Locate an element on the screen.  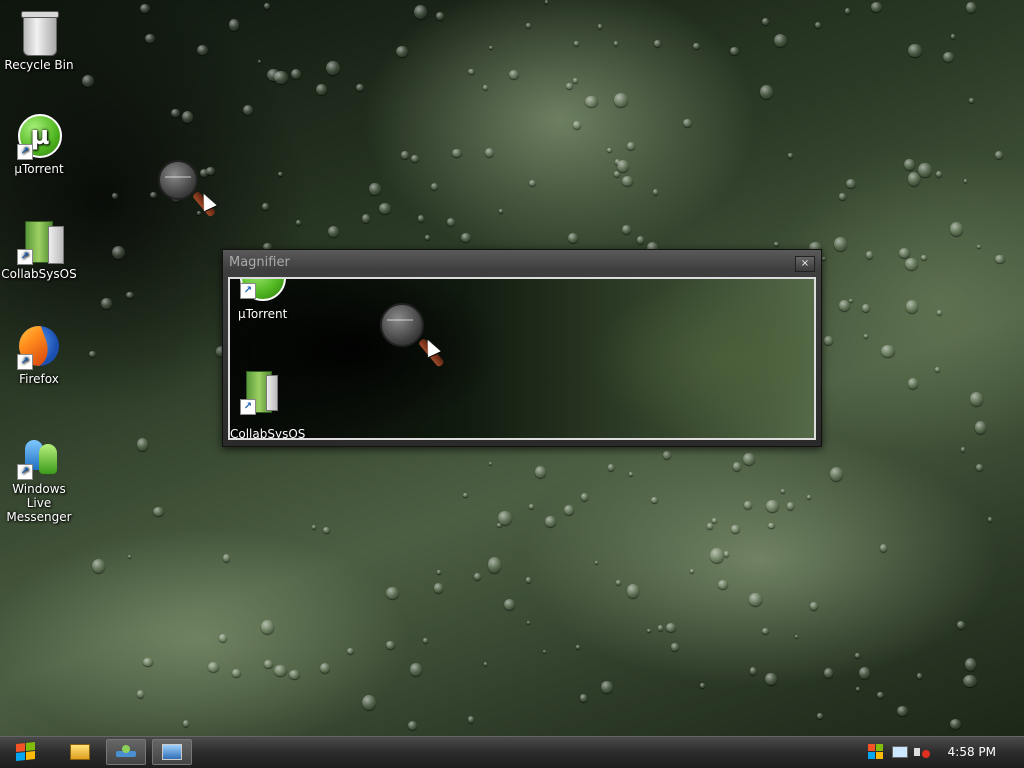
network-tray-icon is located at coordinates (900, 752).